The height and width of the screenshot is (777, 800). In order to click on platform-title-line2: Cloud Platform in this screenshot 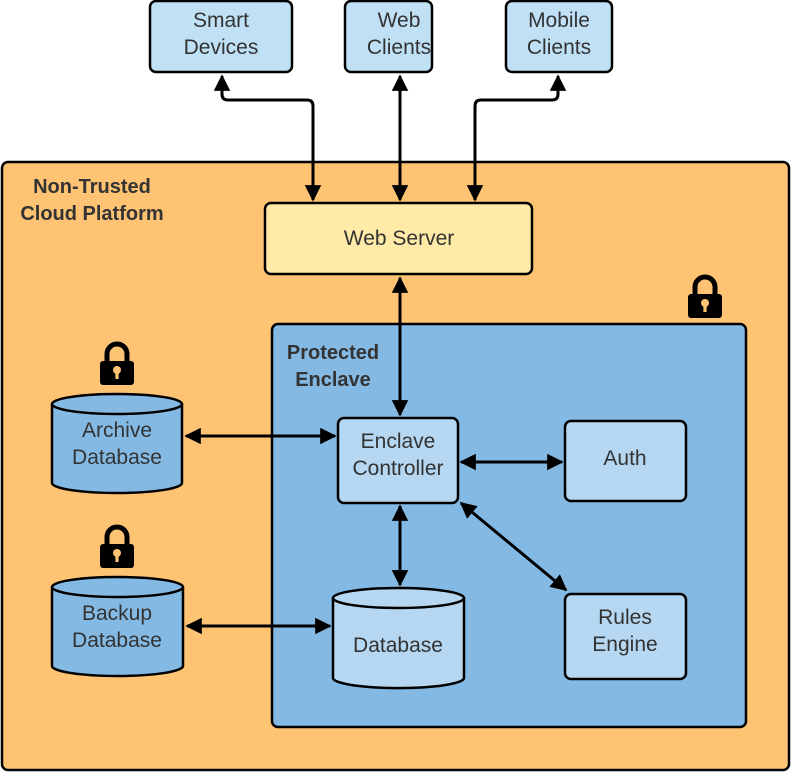, I will do `click(91, 214)`.